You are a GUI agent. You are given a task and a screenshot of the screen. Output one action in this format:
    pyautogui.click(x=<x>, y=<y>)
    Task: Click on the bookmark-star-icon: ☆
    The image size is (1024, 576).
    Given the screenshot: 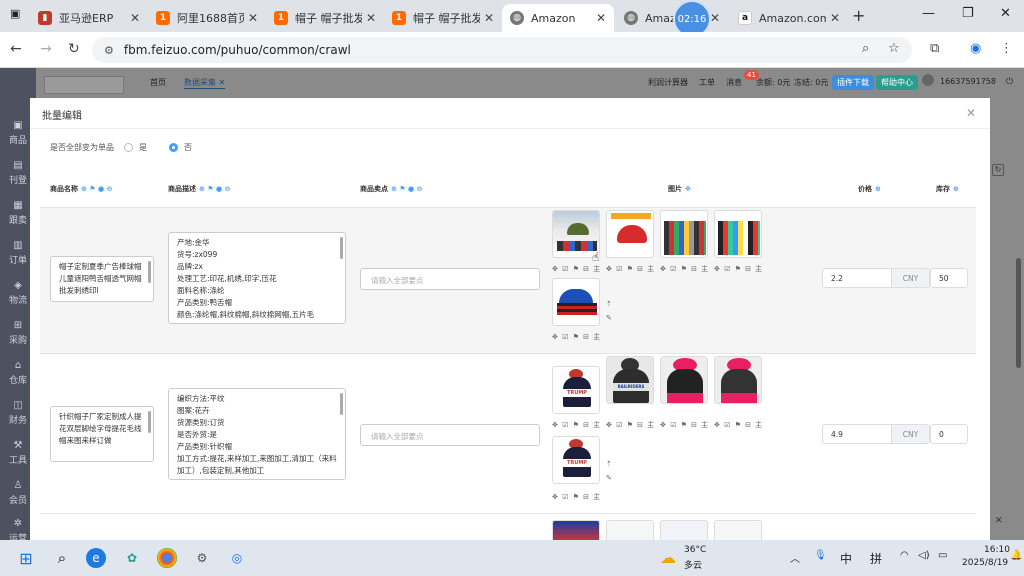 What is the action you would take?
    pyautogui.click(x=894, y=48)
    